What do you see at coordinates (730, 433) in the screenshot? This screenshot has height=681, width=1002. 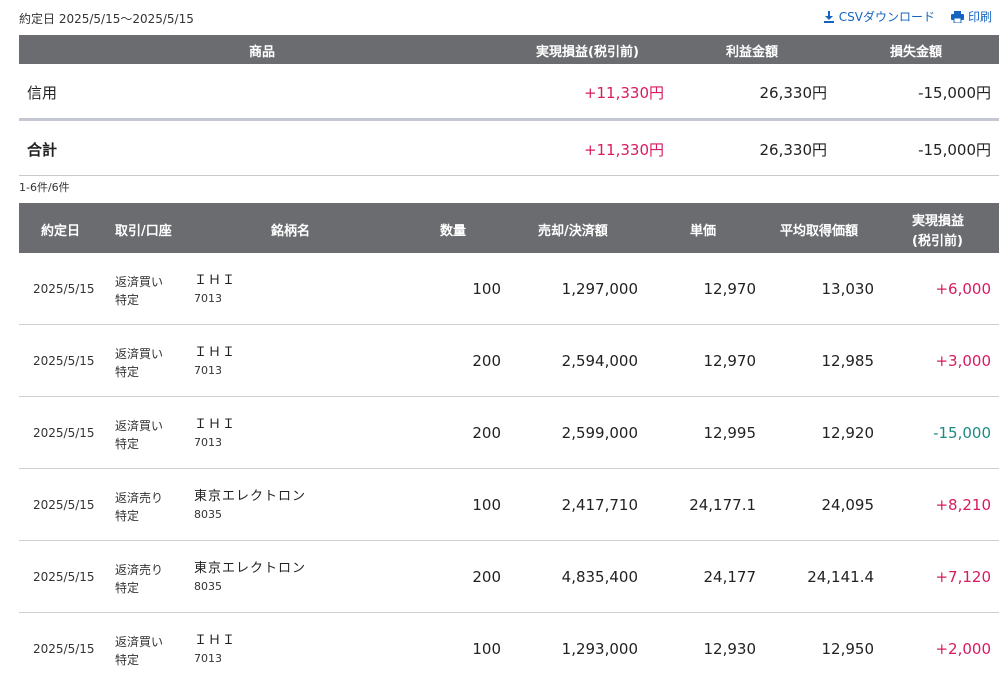 I see `row-unit-price: 12,995` at bounding box center [730, 433].